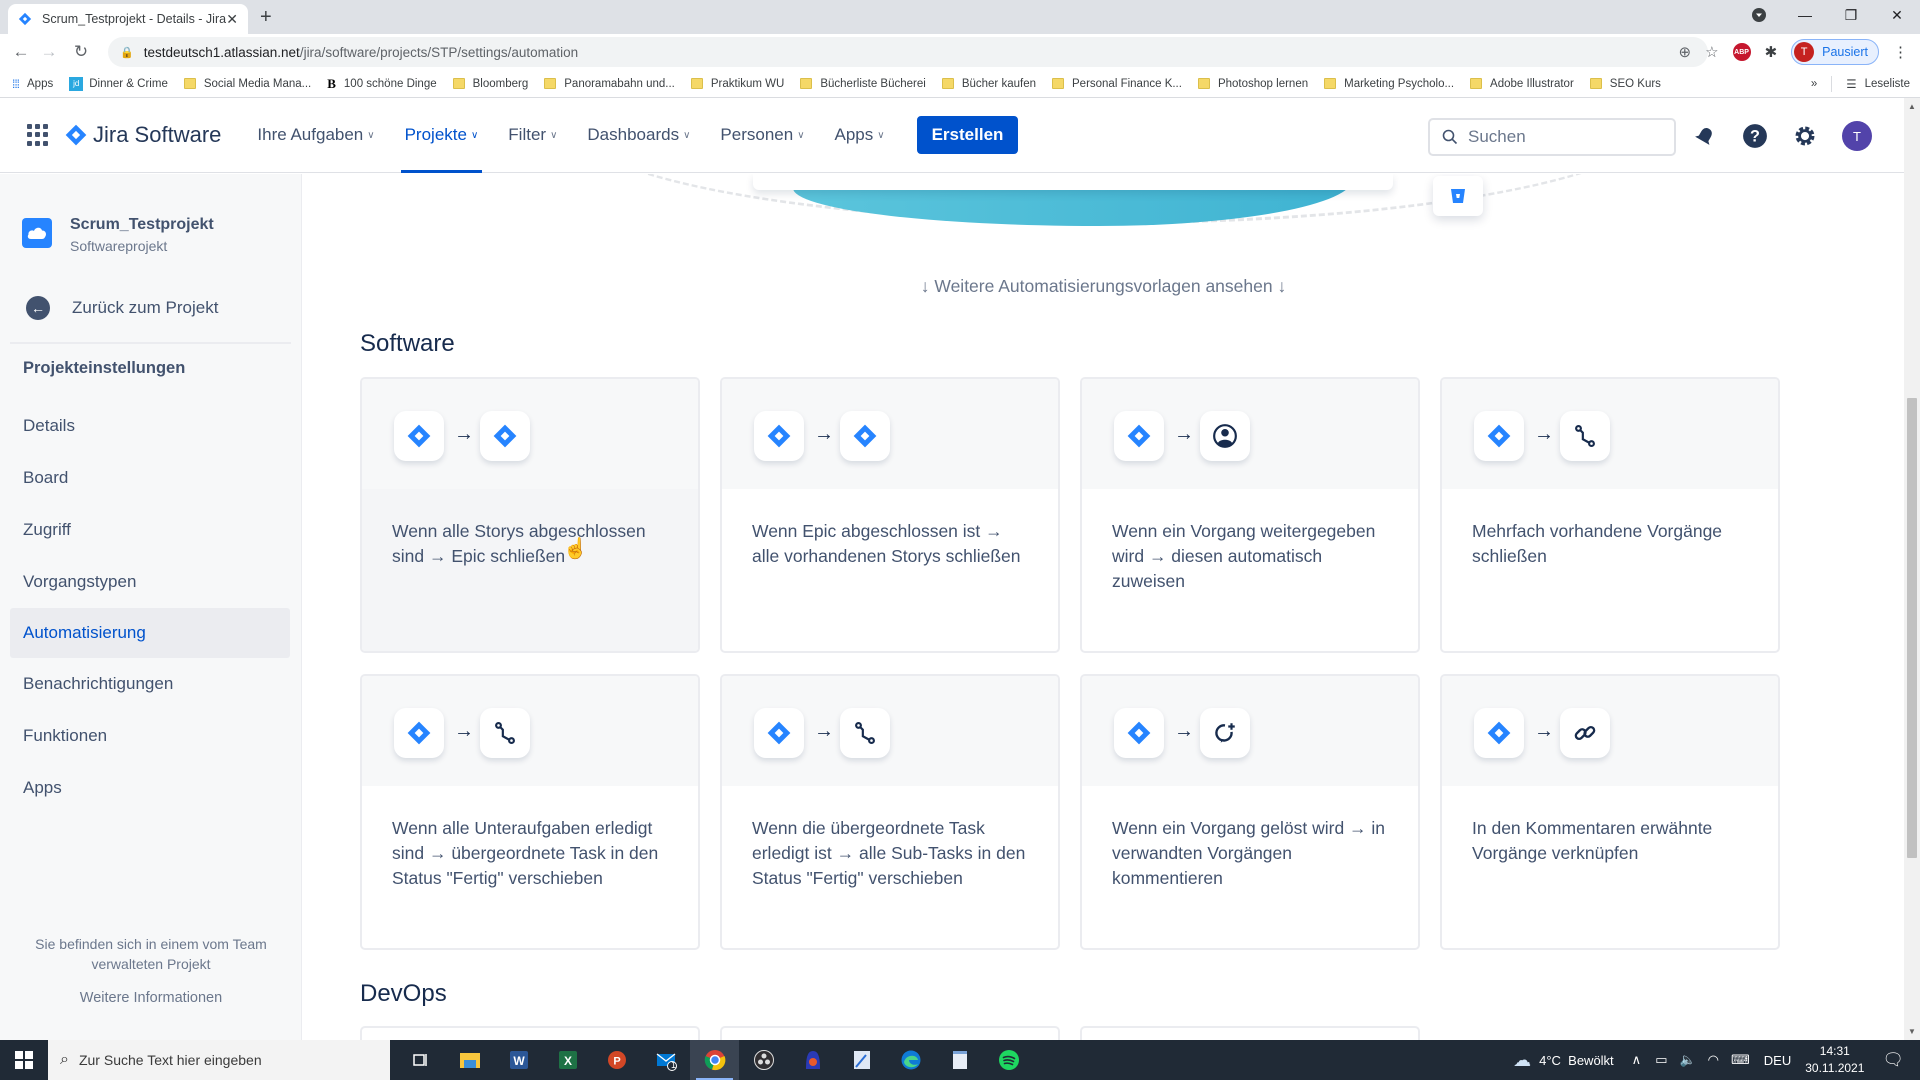 The width and height of the screenshot is (1920, 1080). What do you see at coordinates (988, 84) in the screenshot?
I see `bookmark: Bücher kaufen` at bounding box center [988, 84].